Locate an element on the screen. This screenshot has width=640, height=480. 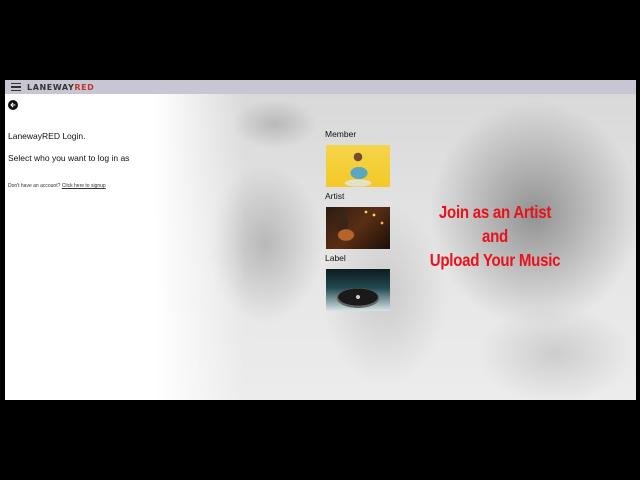
promo-text: Join as an Artist and Upload Your Music is located at coordinates (494, 236).